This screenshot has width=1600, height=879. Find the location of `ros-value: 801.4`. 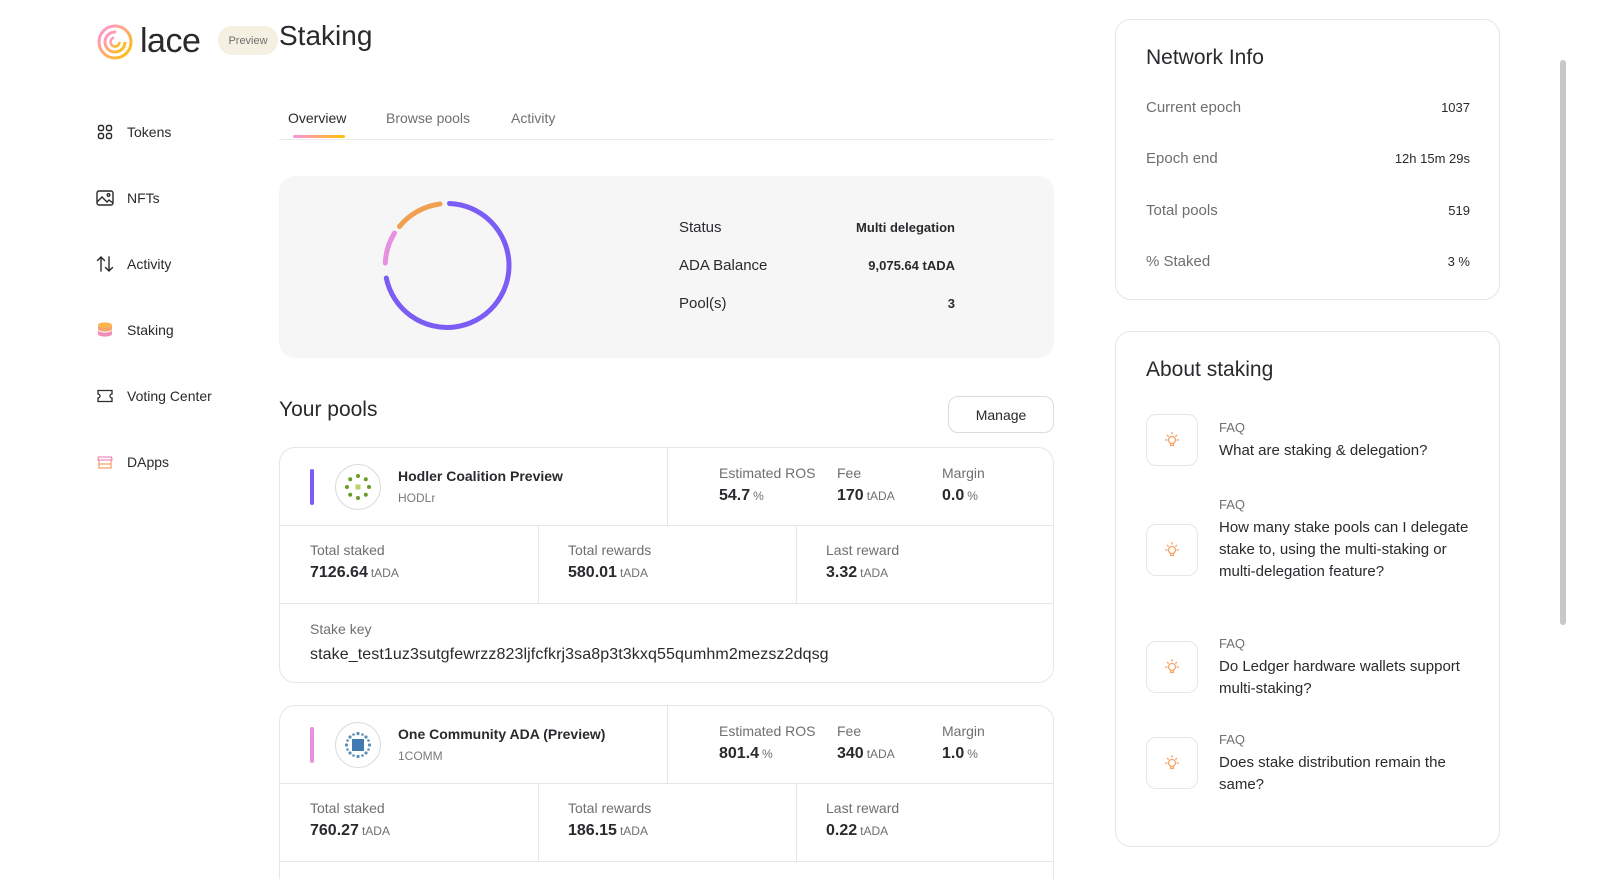

ros-value: 801.4 is located at coordinates (739, 753).